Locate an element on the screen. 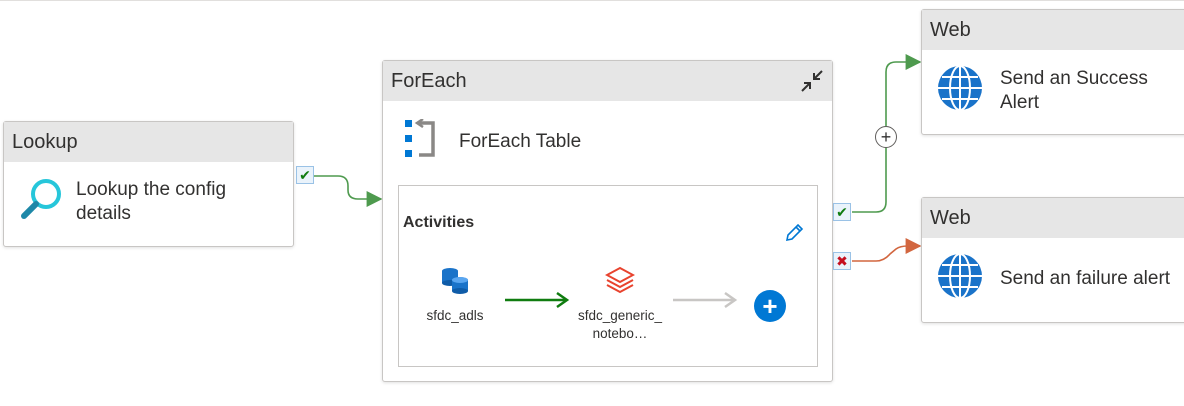 This screenshot has width=1184, height=406. foreach-title: ForEach Table is located at coordinates (520, 141).